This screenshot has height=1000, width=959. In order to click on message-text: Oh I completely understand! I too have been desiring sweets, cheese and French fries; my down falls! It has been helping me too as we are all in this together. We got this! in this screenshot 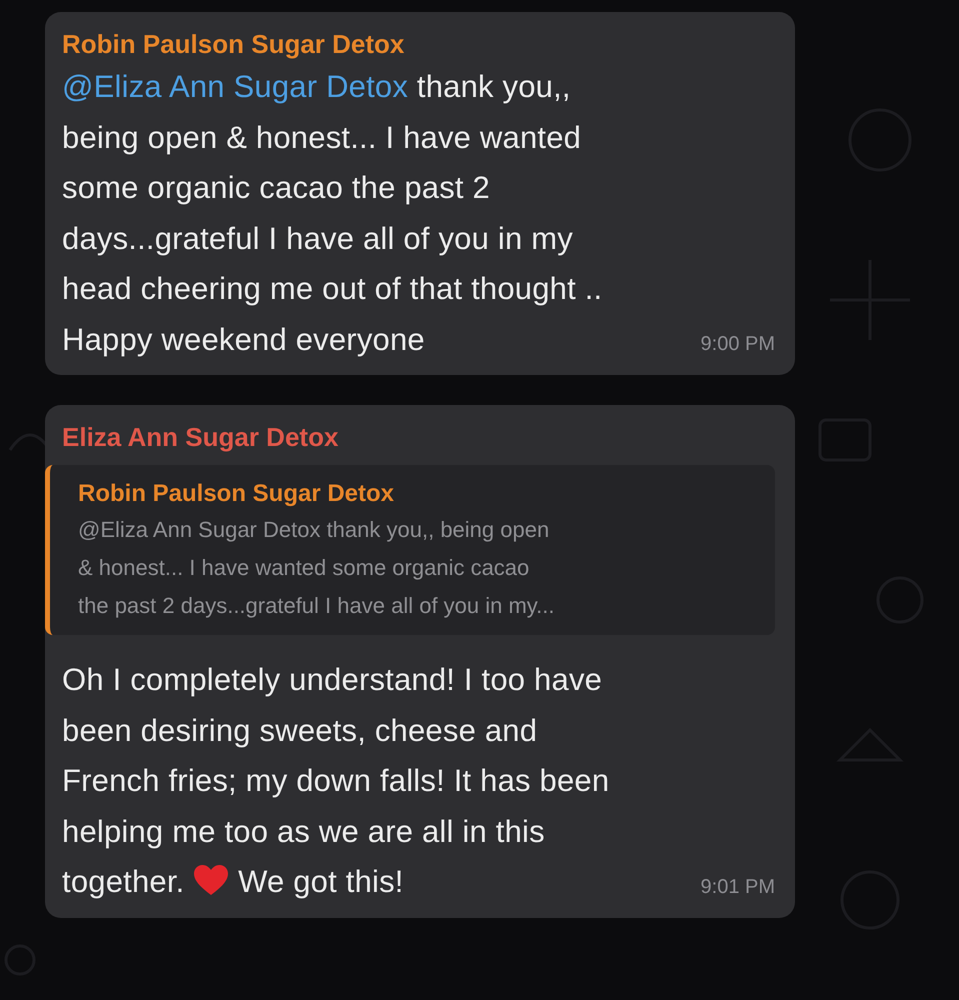, I will do `click(336, 781)`.